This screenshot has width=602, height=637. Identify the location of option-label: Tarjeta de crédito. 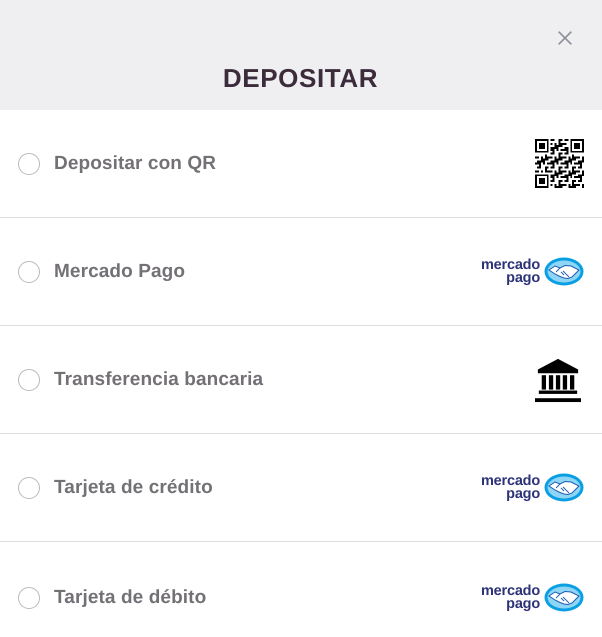
(133, 487).